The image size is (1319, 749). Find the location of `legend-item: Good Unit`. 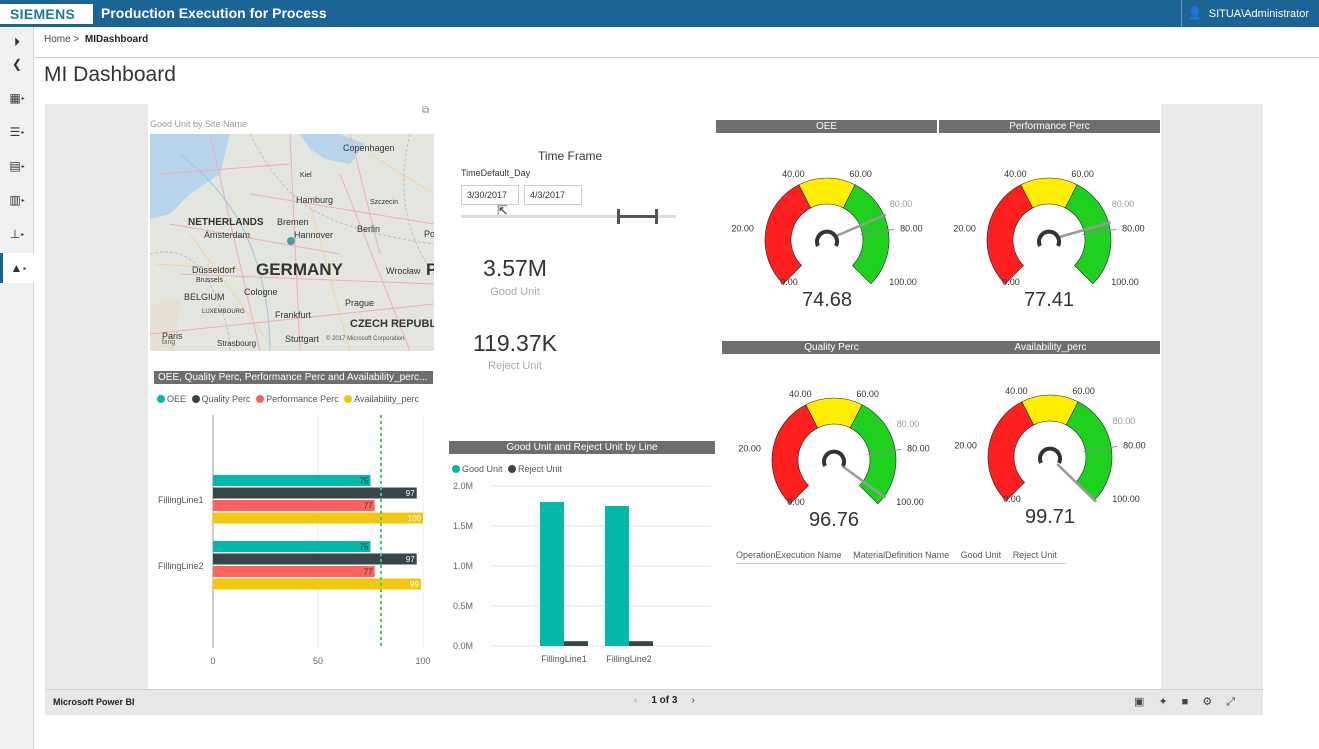

legend-item: Good Unit is located at coordinates (482, 469).